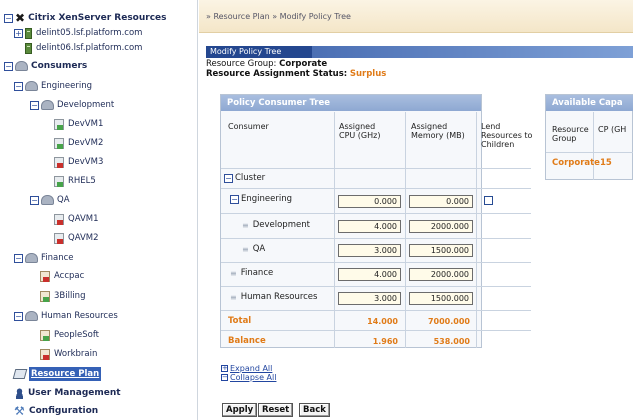 Image resolution: width=633 pixels, height=420 pixels. What do you see at coordinates (369, 298) in the screenshot?
I see `cpu-input-human-resources: 3.000` at bounding box center [369, 298].